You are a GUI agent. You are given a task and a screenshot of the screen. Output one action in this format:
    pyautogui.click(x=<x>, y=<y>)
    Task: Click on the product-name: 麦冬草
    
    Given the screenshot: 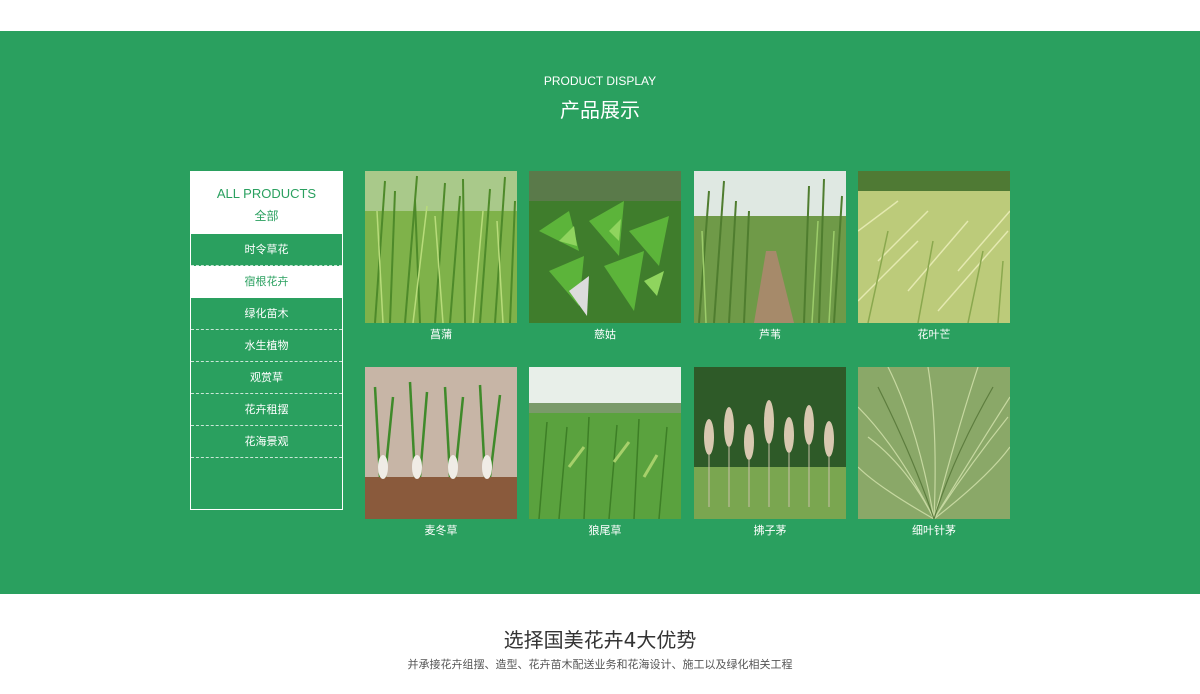 What is the action you would take?
    pyautogui.click(x=441, y=530)
    